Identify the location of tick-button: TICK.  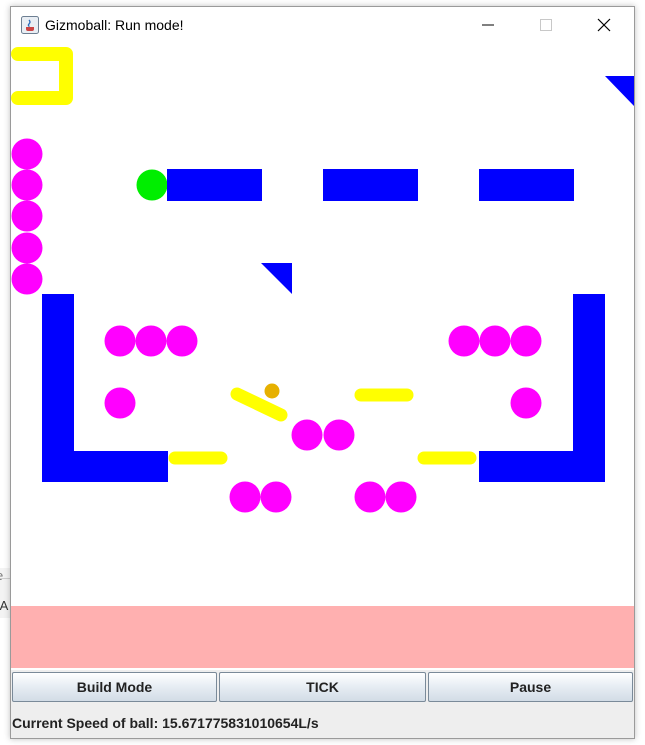
(322, 687).